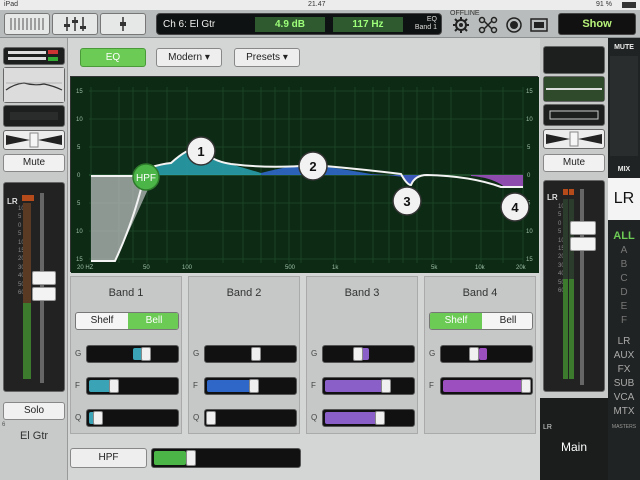 The width and height of the screenshot is (640, 480). Describe the element at coordinates (624, 278) in the screenshot. I see `mix-c: C` at that location.